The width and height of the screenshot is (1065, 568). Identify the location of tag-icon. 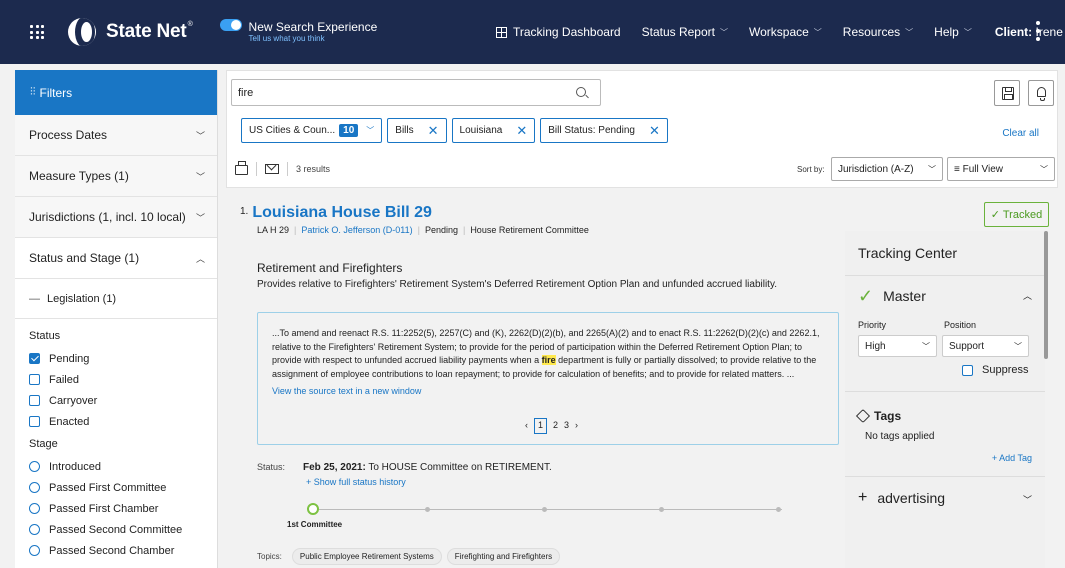
(863, 416).